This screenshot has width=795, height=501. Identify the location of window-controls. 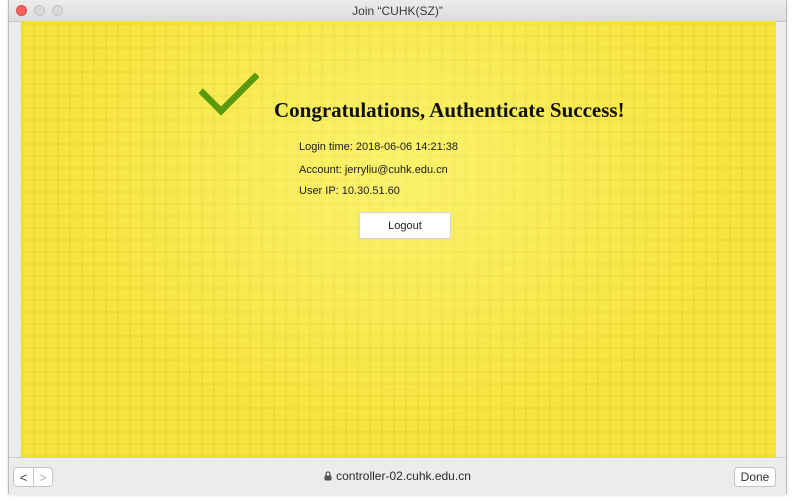
(39, 10).